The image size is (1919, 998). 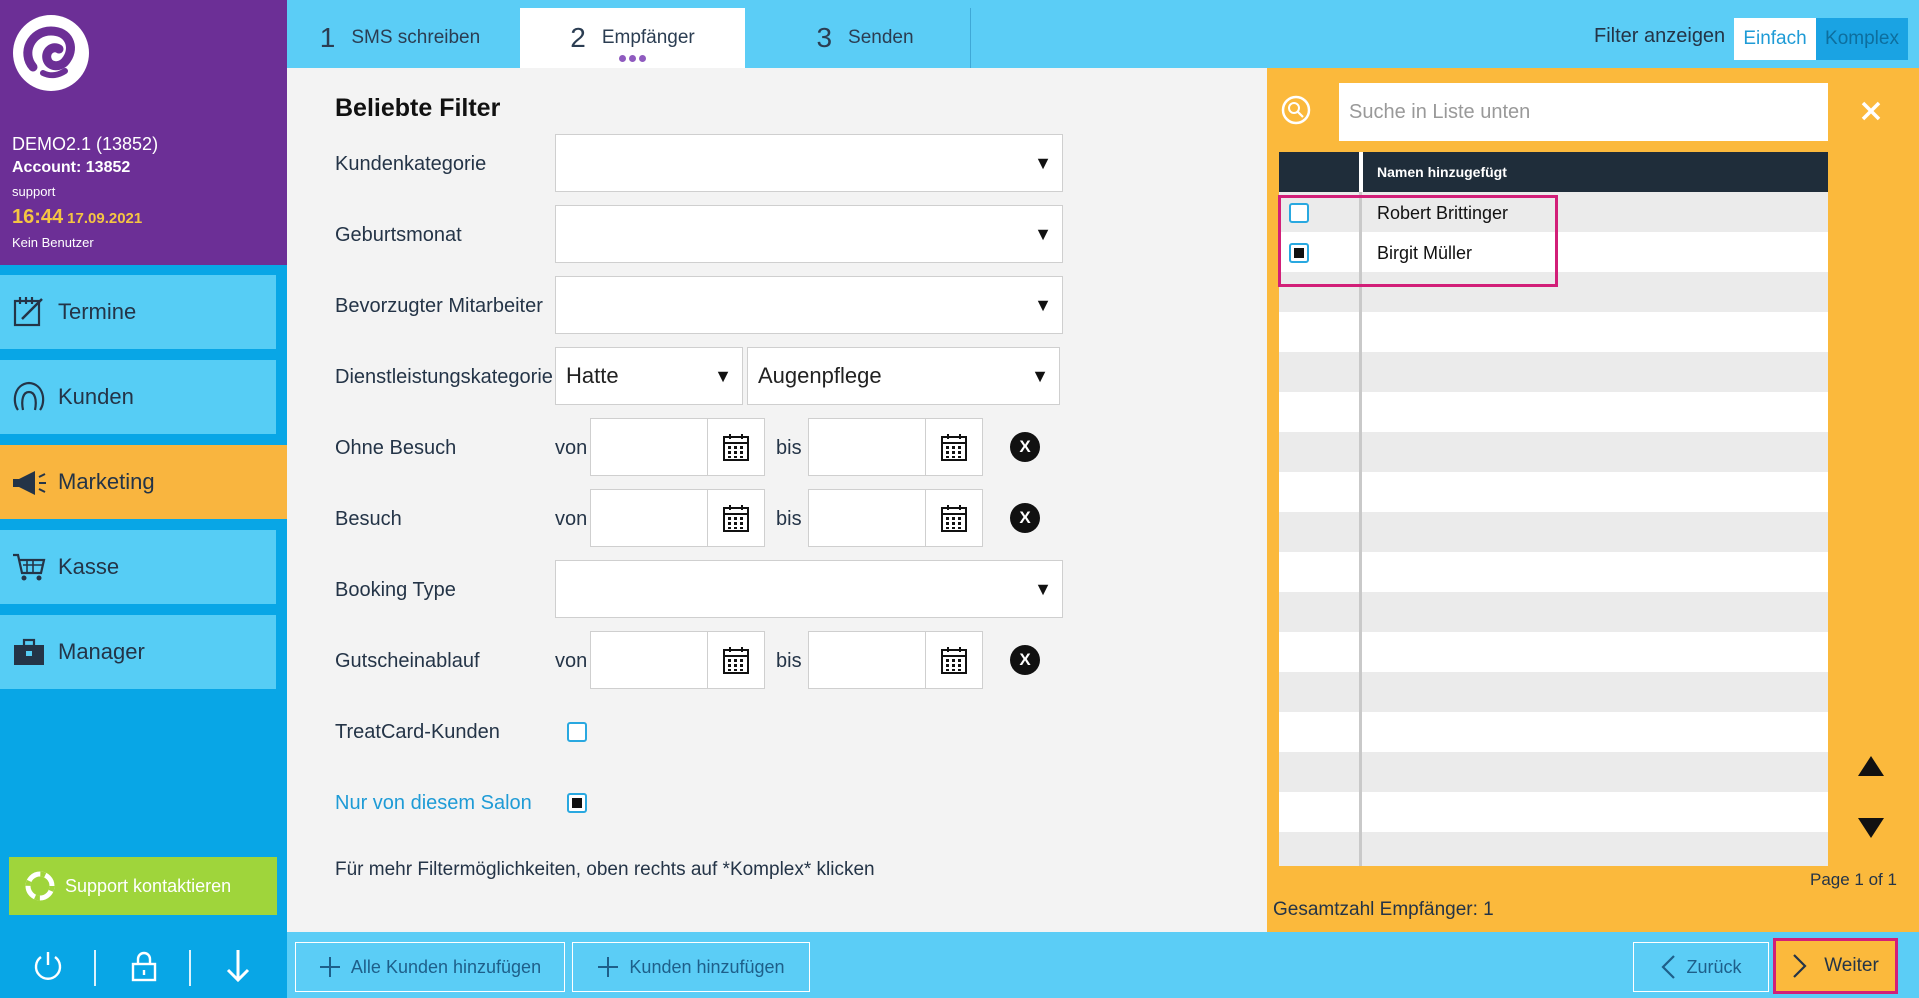 What do you see at coordinates (1297, 113) in the screenshot?
I see `search-icon` at bounding box center [1297, 113].